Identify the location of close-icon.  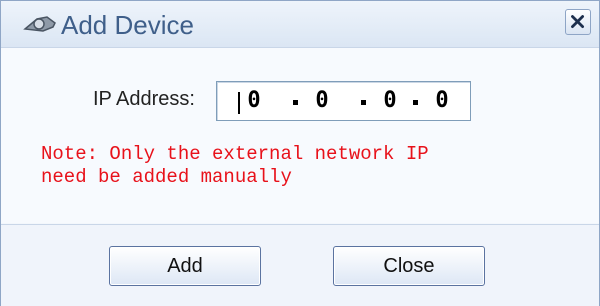
(578, 22).